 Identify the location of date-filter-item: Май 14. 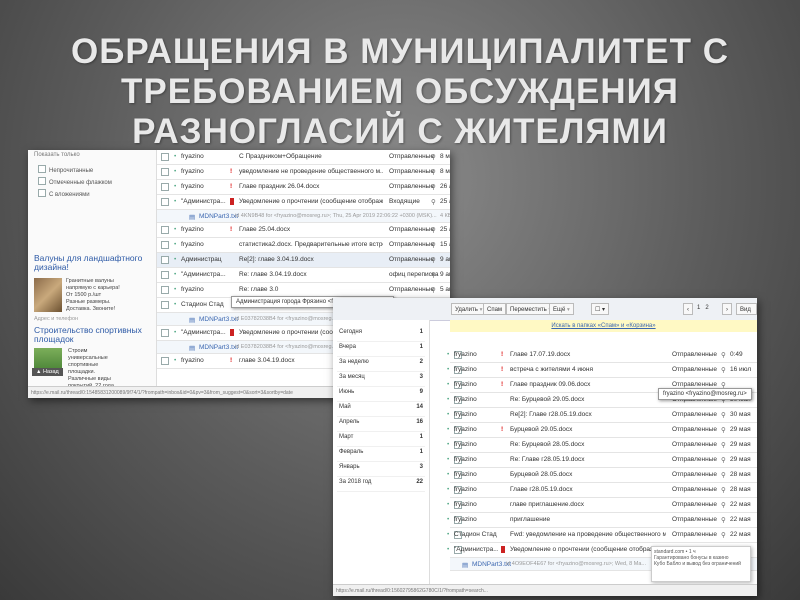
(381, 409).